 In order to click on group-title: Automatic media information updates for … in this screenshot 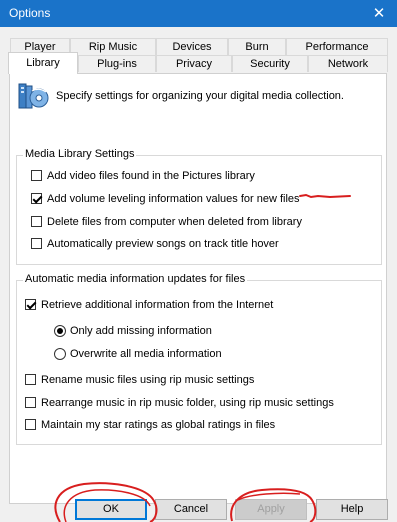, I will do `click(135, 279)`.